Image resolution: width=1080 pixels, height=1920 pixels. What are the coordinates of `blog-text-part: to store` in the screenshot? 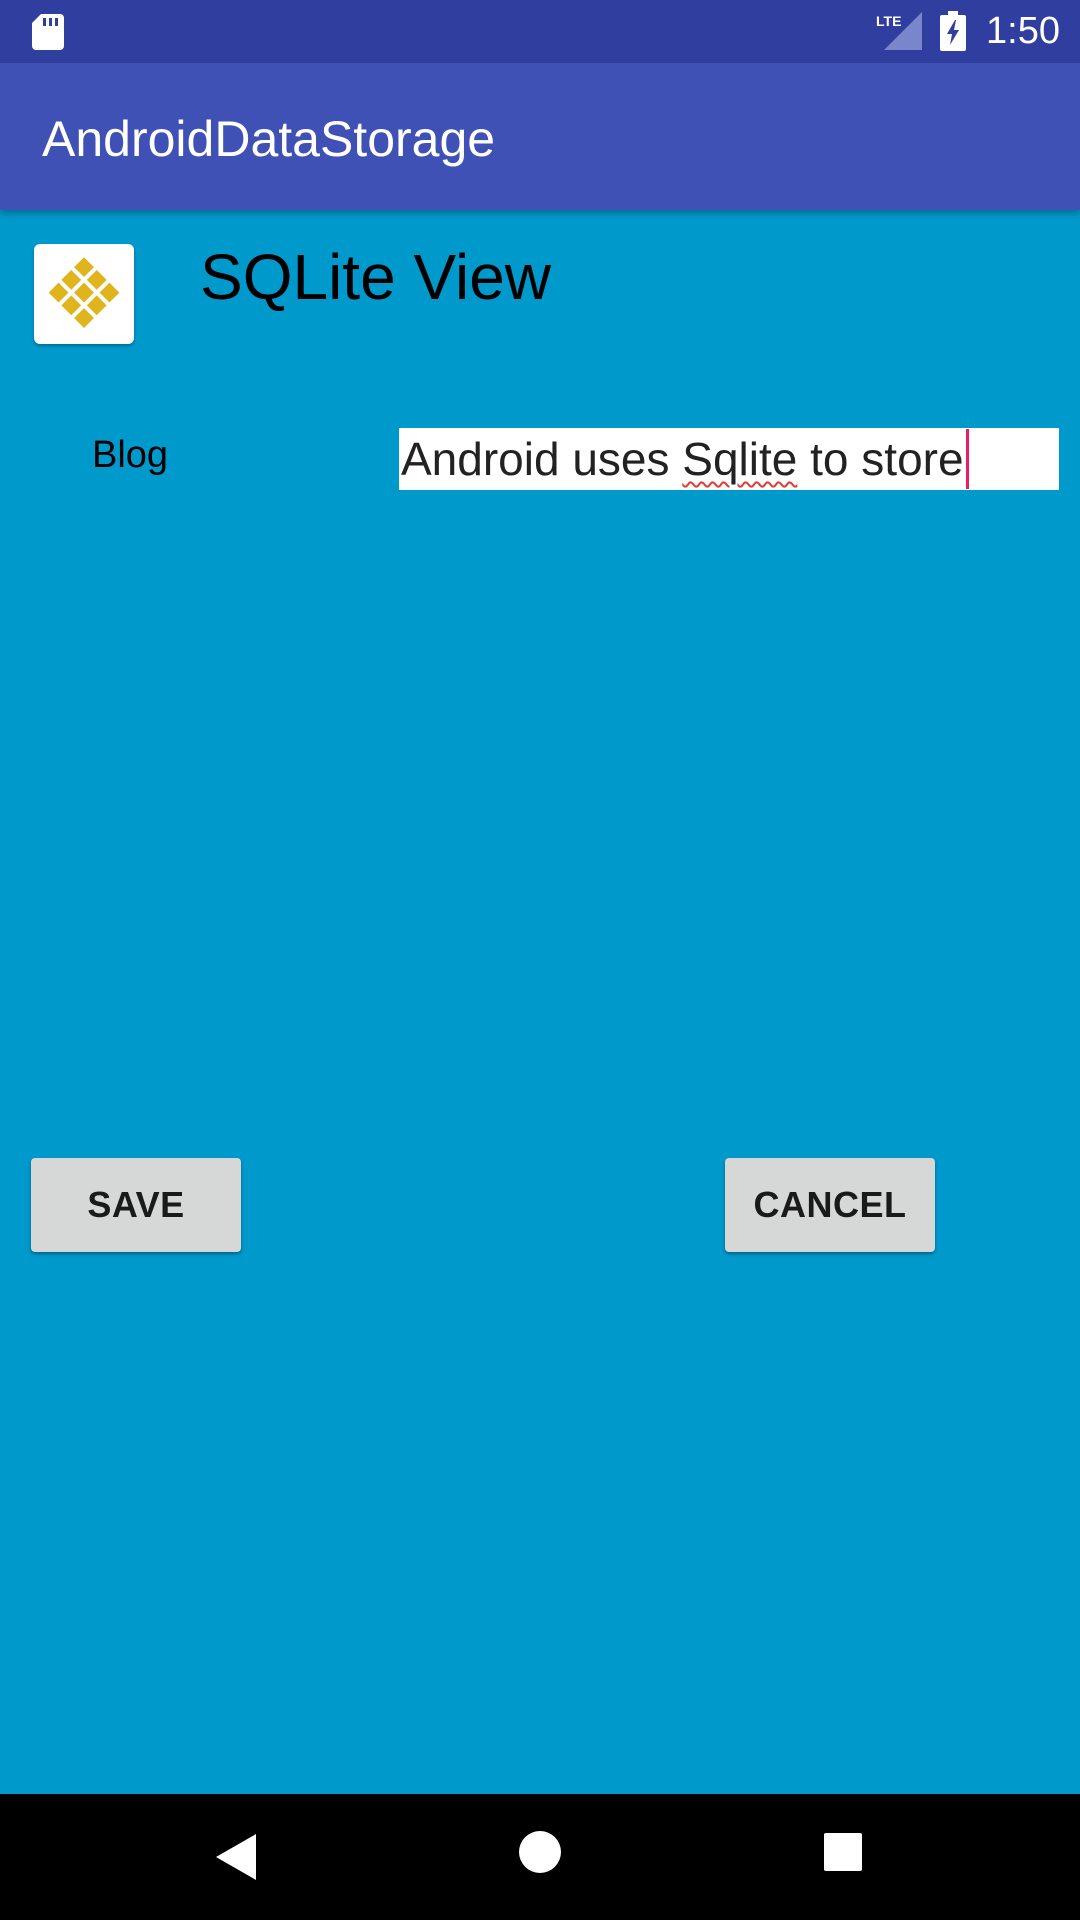 It's located at (880, 459).